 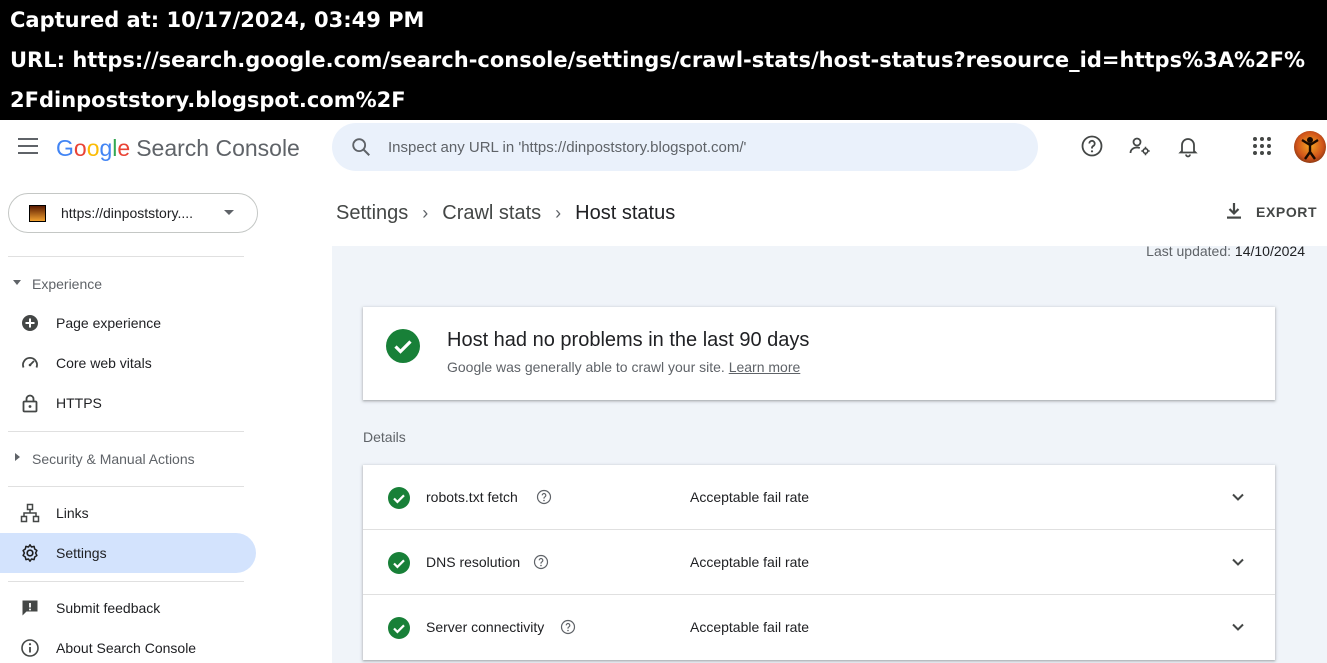 I want to click on learn-more-link: Learn more, so click(x=765, y=367).